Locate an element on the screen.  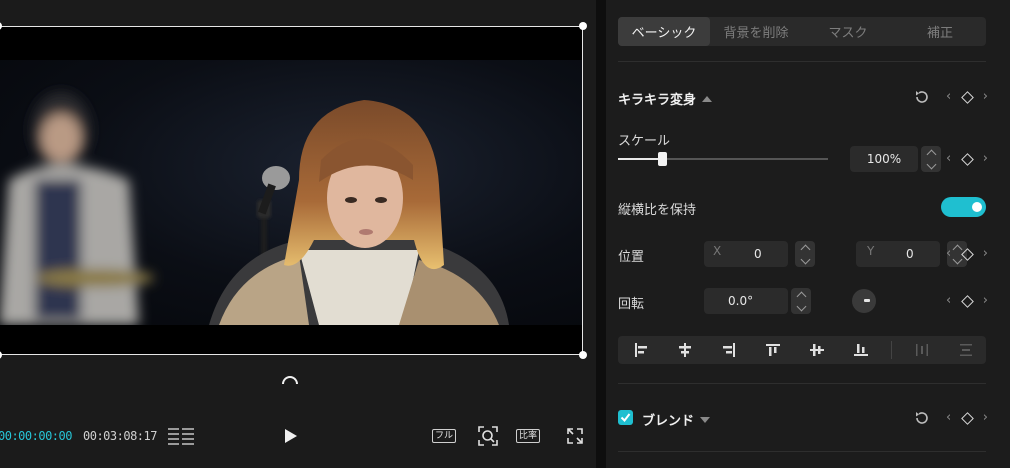
expand-caret-icon is located at coordinates (705, 419).